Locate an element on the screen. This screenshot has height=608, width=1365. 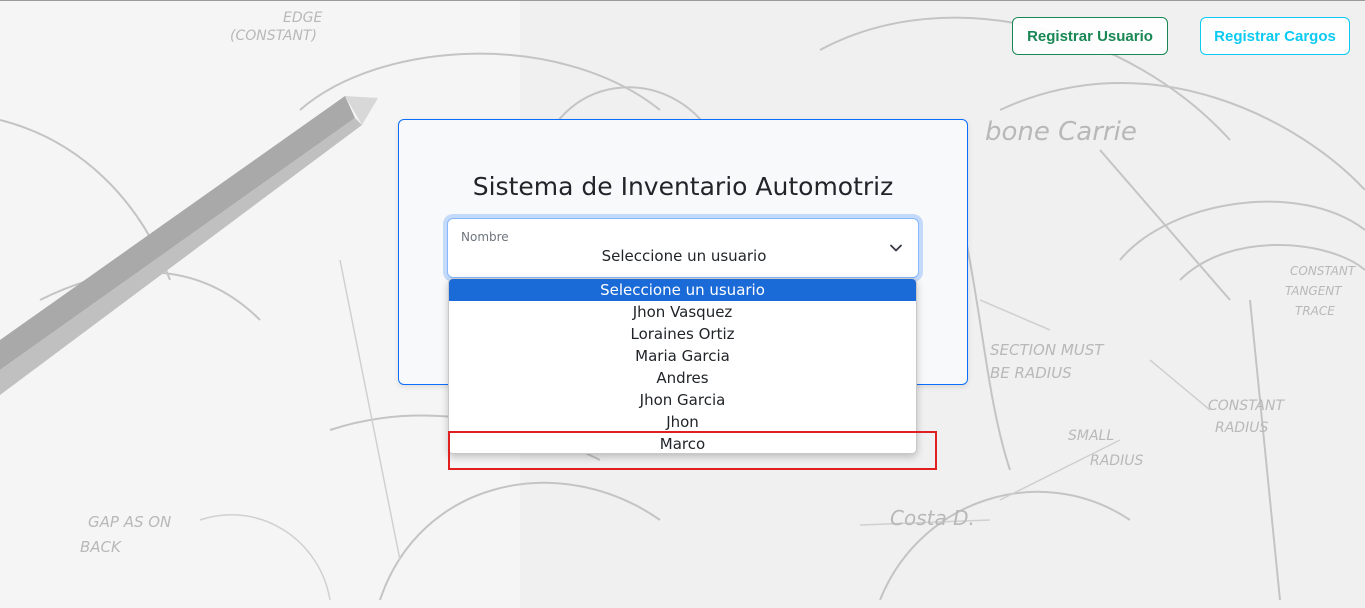
user-select: Nombre Seleccione un usuario is located at coordinates (683, 248).